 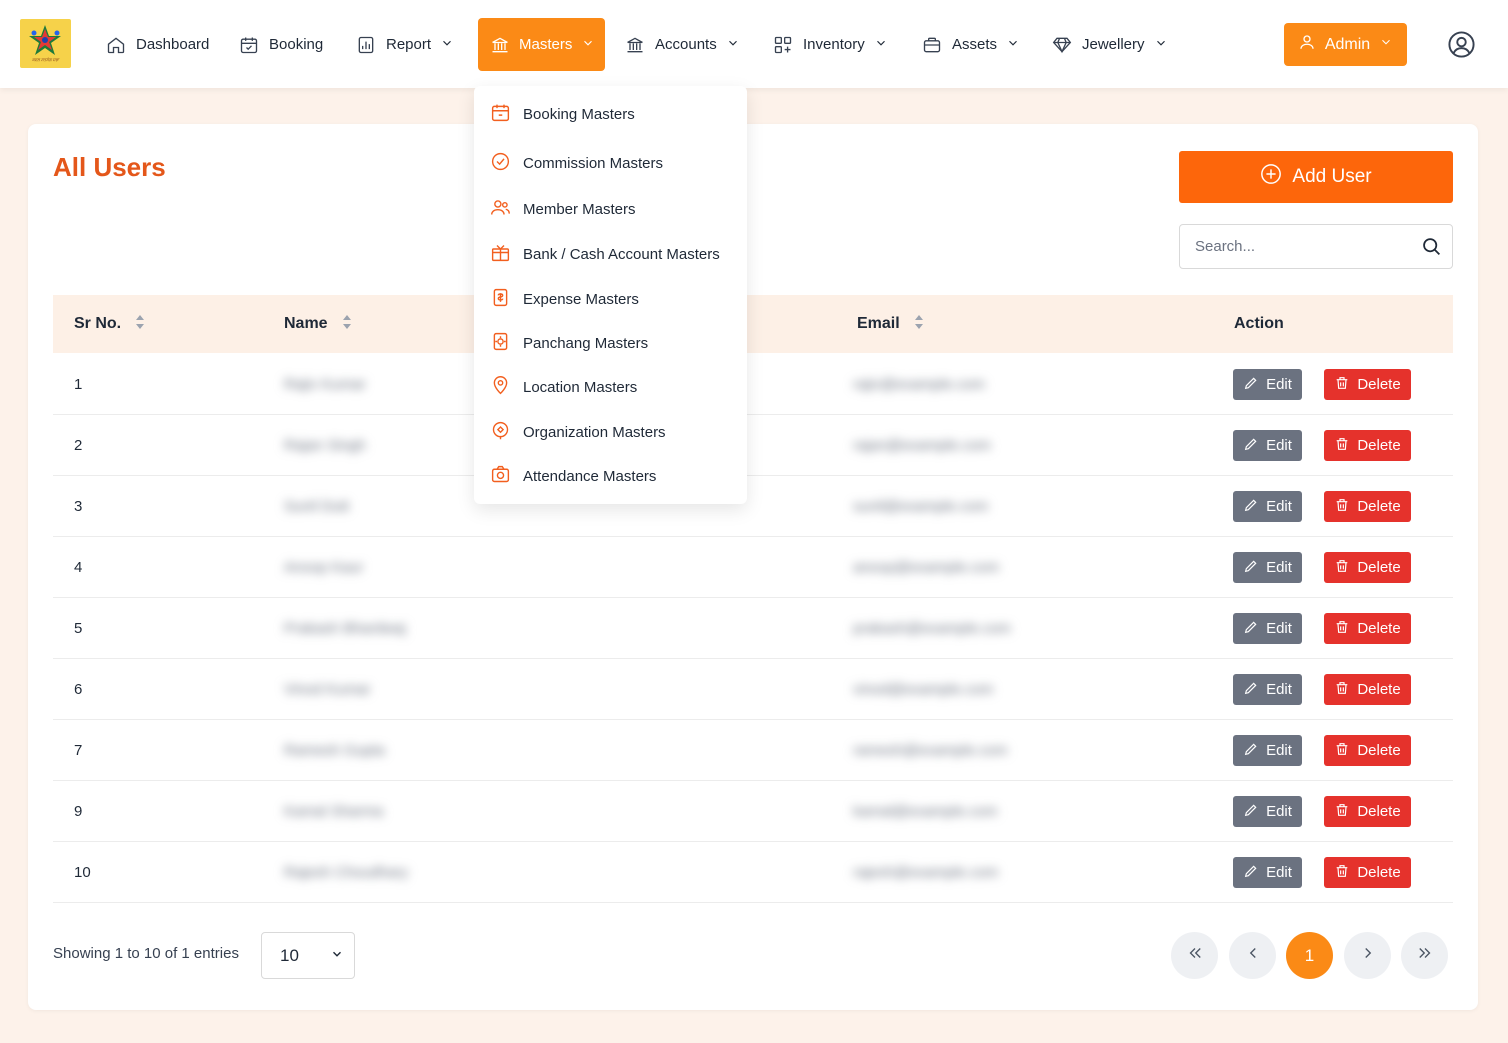 I want to click on menu-item-organization-masters: Organization Masters, so click(x=615, y=432).